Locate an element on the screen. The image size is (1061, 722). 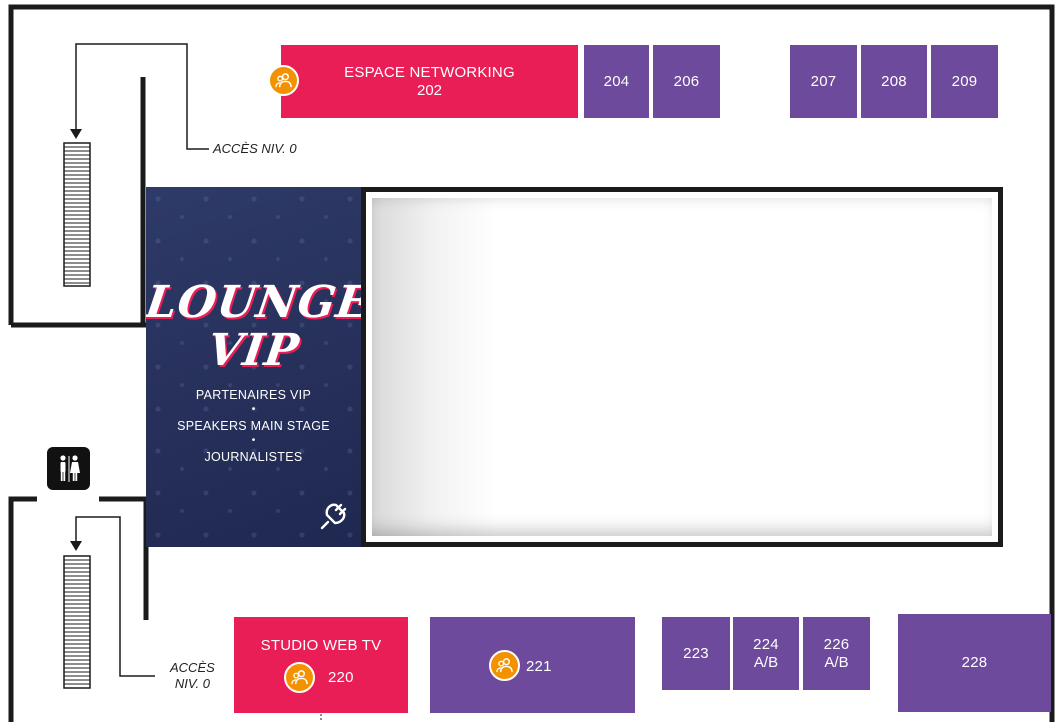
power-plug-icon is located at coordinates (333, 516).